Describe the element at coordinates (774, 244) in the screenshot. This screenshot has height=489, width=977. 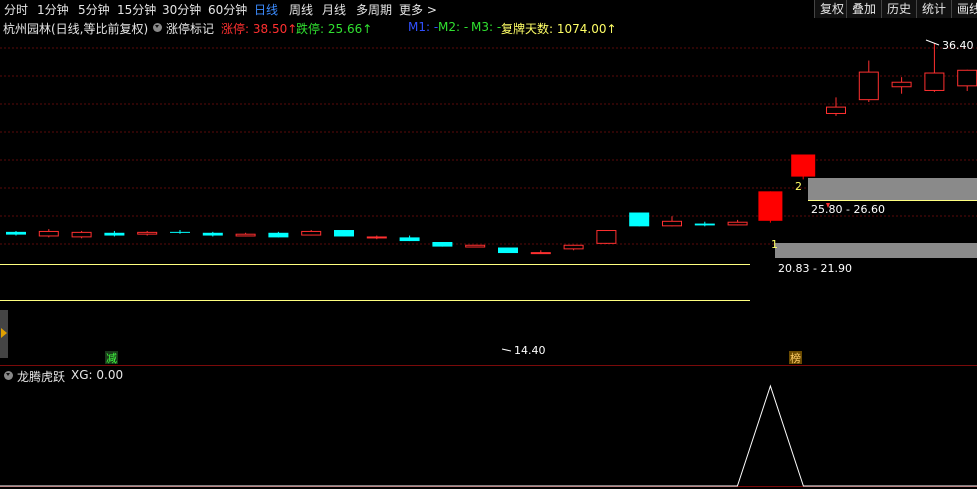
I see `zone-1-index: 1` at that location.